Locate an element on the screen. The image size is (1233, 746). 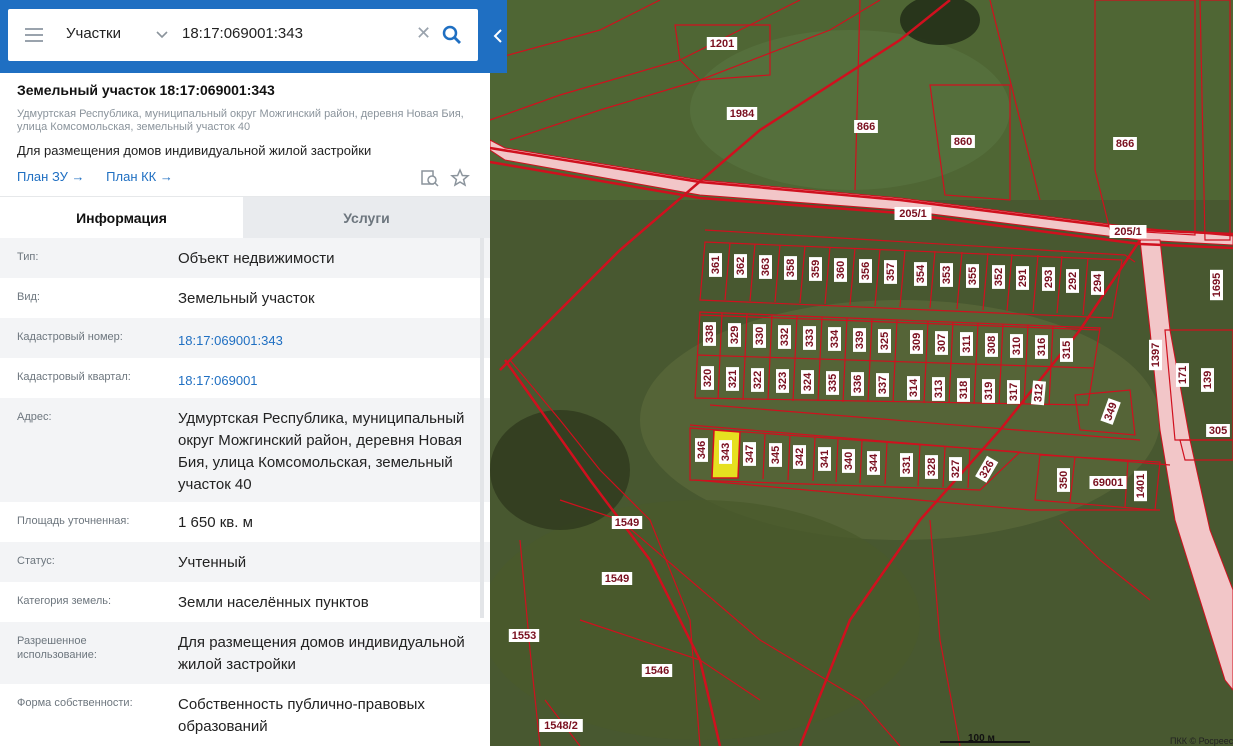
parcel-label: 318 is located at coordinates (963, 390).